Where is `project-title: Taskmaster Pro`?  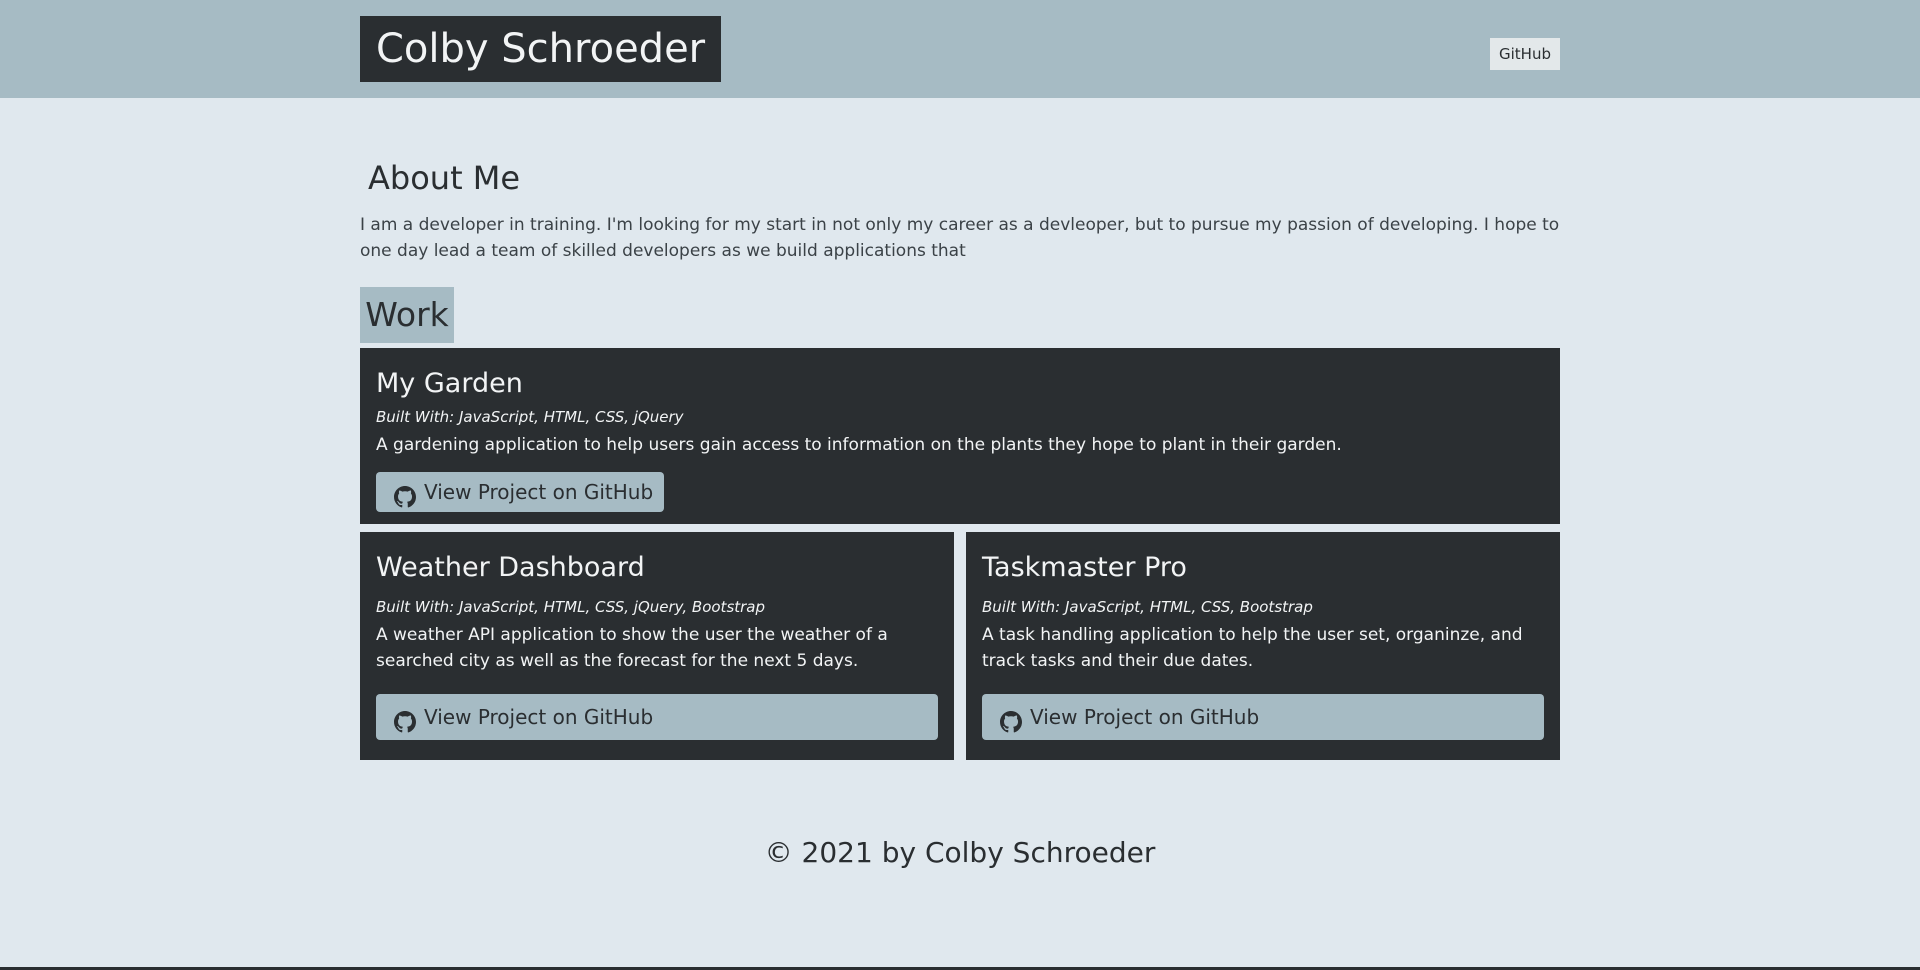
project-title: Taskmaster Pro is located at coordinates (1084, 567).